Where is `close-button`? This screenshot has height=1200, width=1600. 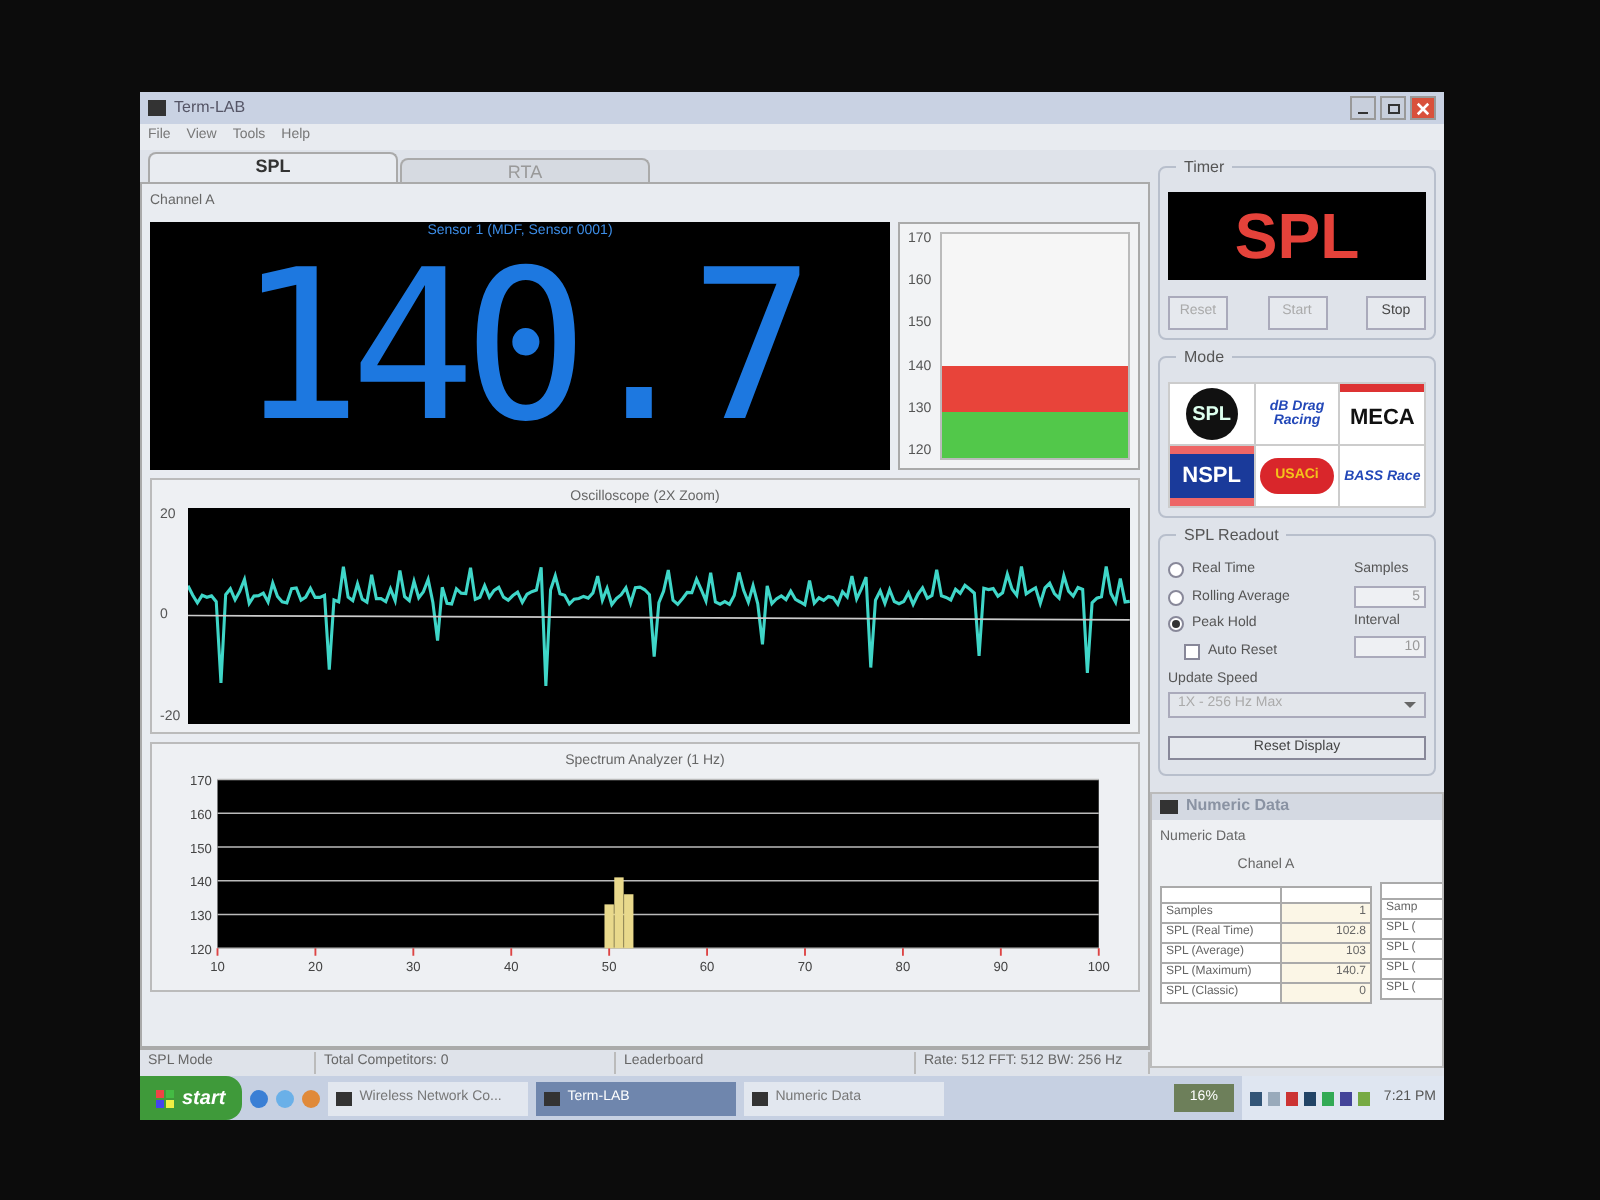
close-button is located at coordinates (1423, 108).